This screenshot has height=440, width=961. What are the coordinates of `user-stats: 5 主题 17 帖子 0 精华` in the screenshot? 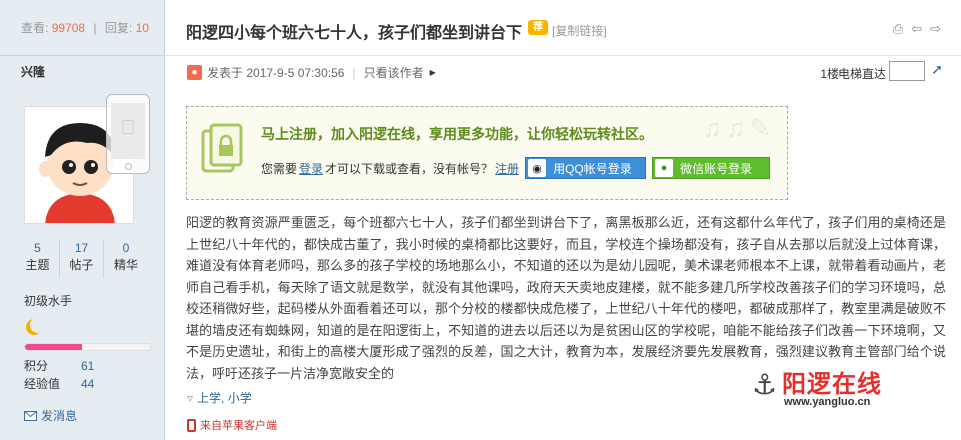 It's located at (82, 259).